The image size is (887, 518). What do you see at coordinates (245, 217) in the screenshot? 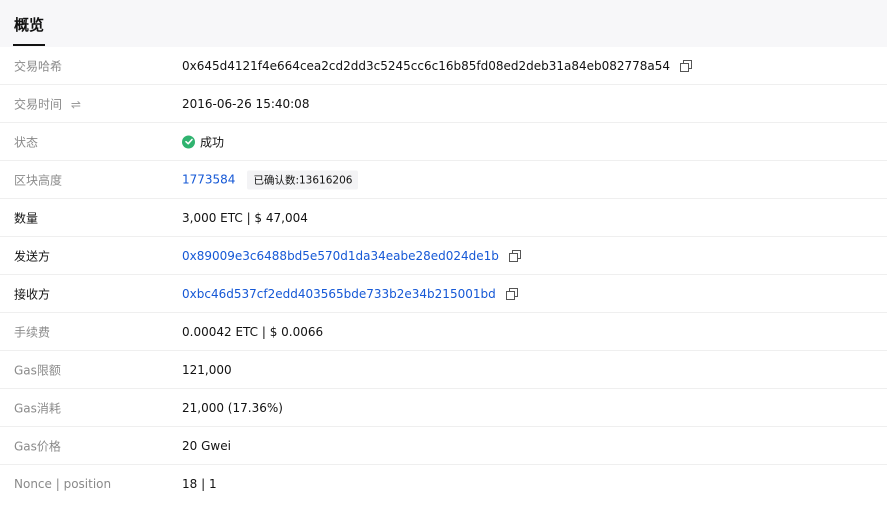
I see `amount-value: 3,000 ETC | $ 47,004` at bounding box center [245, 217].